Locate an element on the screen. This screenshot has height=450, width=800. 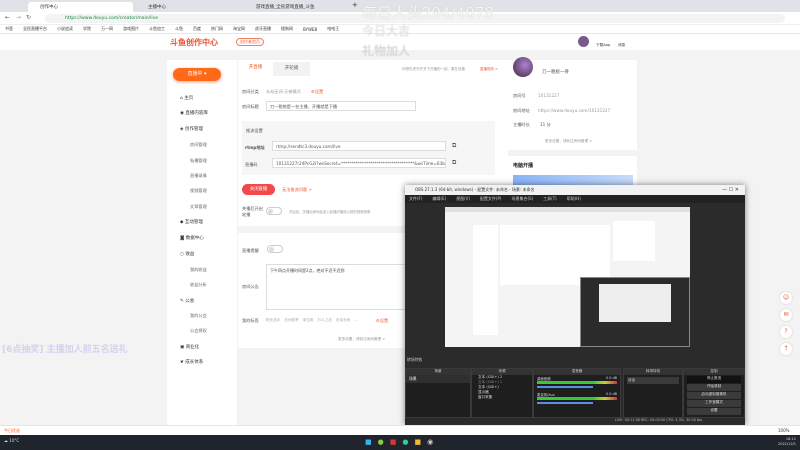
obs-menu-item: 编辑(E) is located at coordinates (439, 199).